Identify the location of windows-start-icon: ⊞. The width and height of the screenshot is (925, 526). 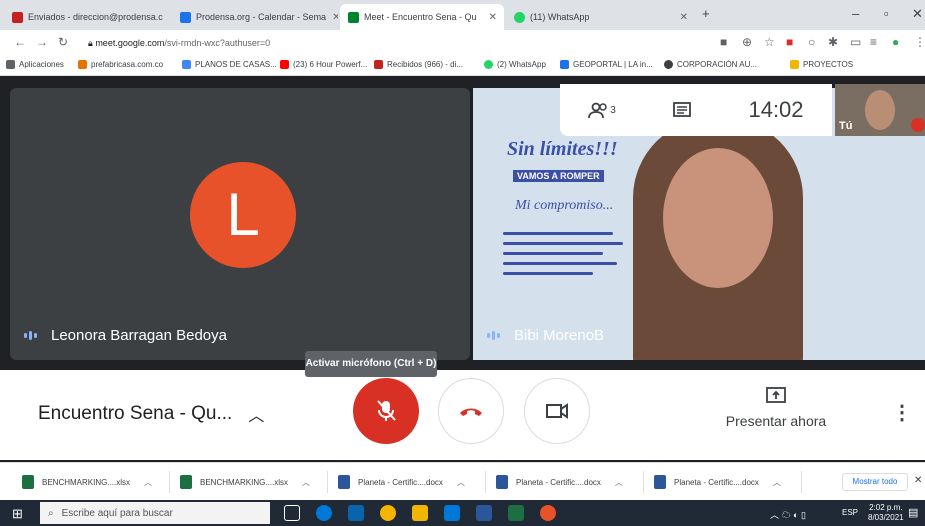
(17, 514).